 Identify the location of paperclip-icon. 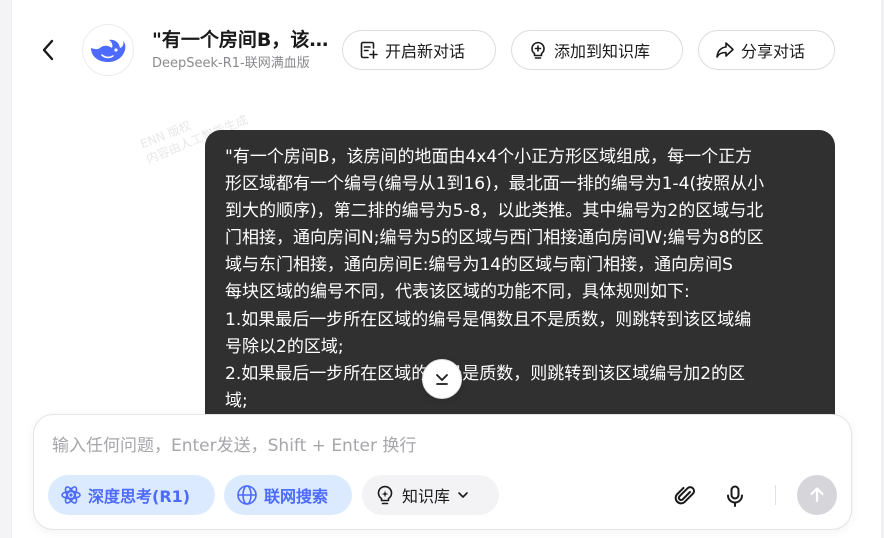
(684, 495).